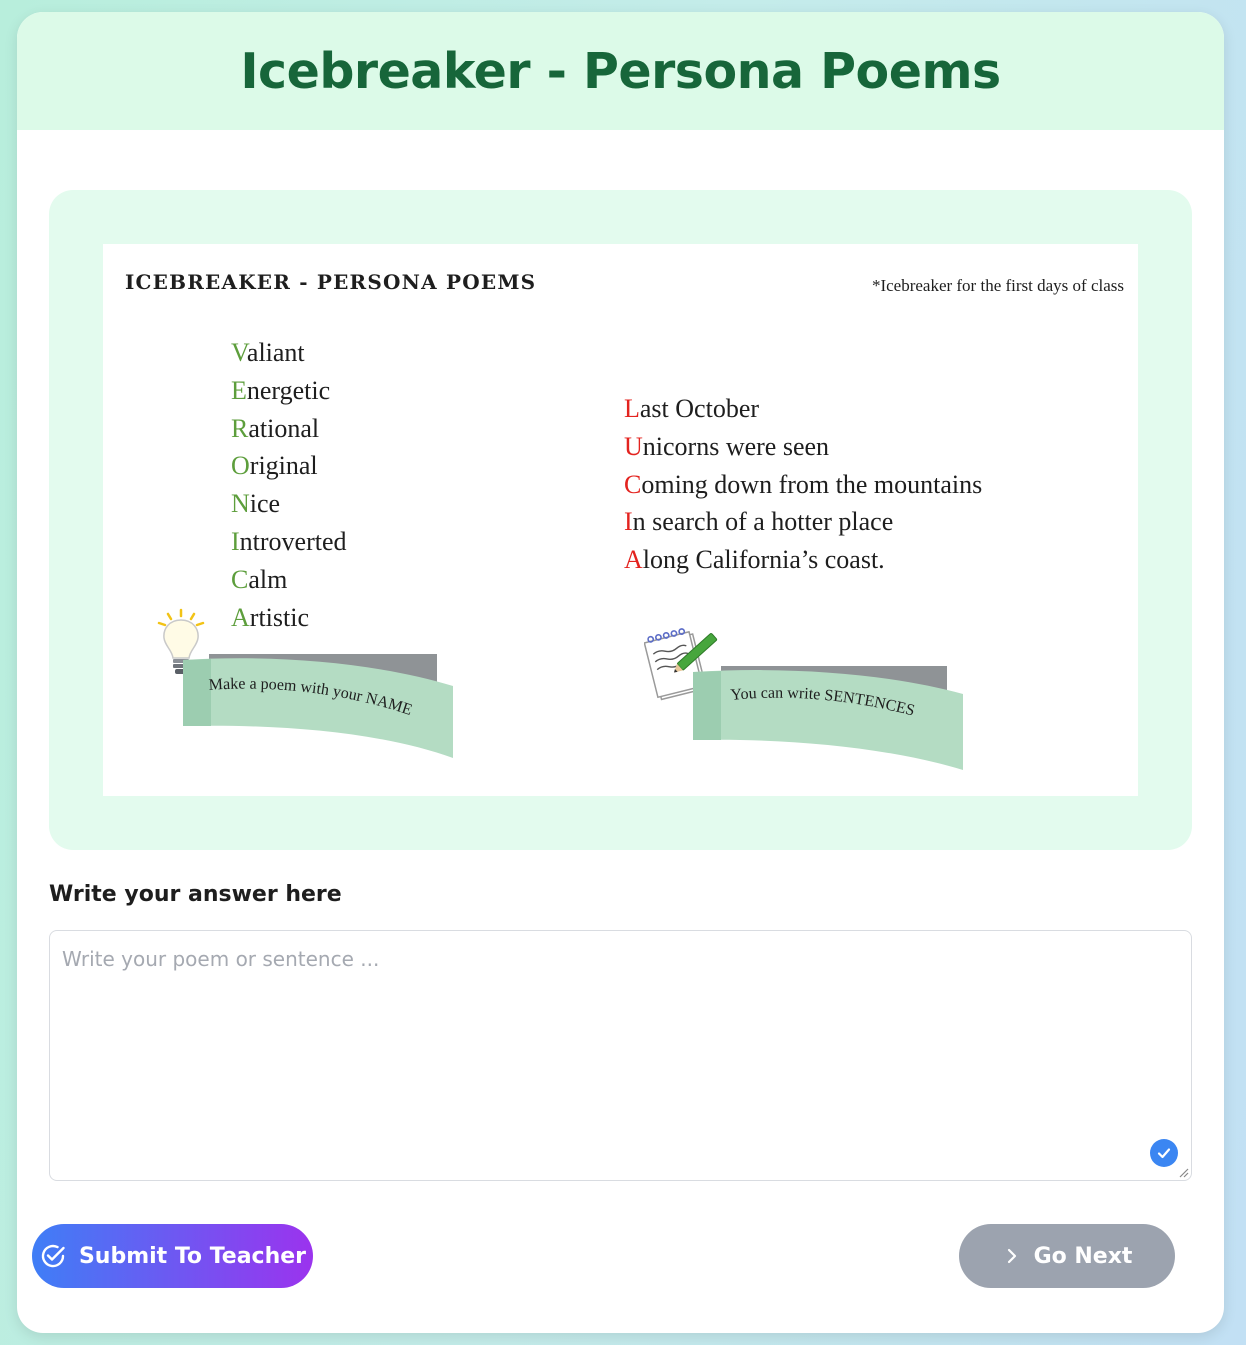 The width and height of the screenshot is (1246, 1345). I want to click on acrostic-line: Valiant, so click(268, 352).